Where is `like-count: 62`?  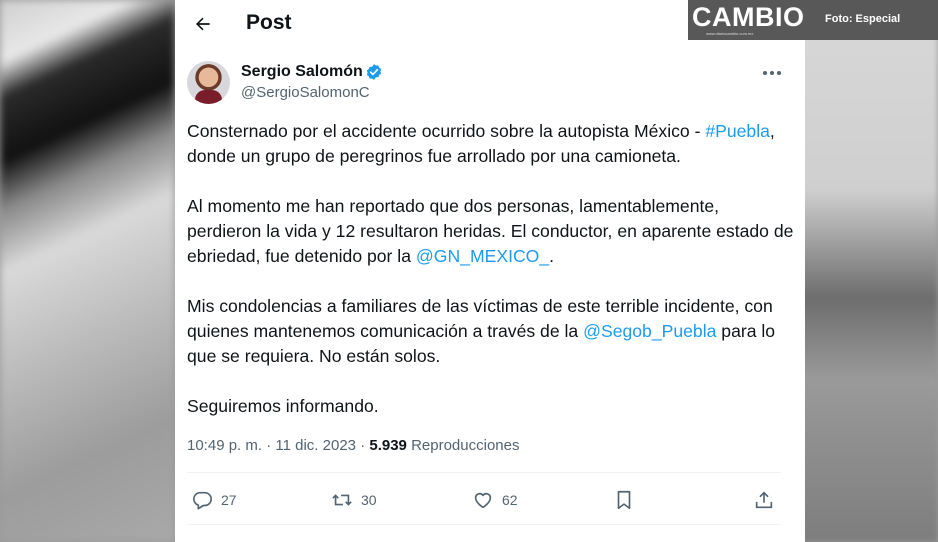
like-count: 62 is located at coordinates (510, 500).